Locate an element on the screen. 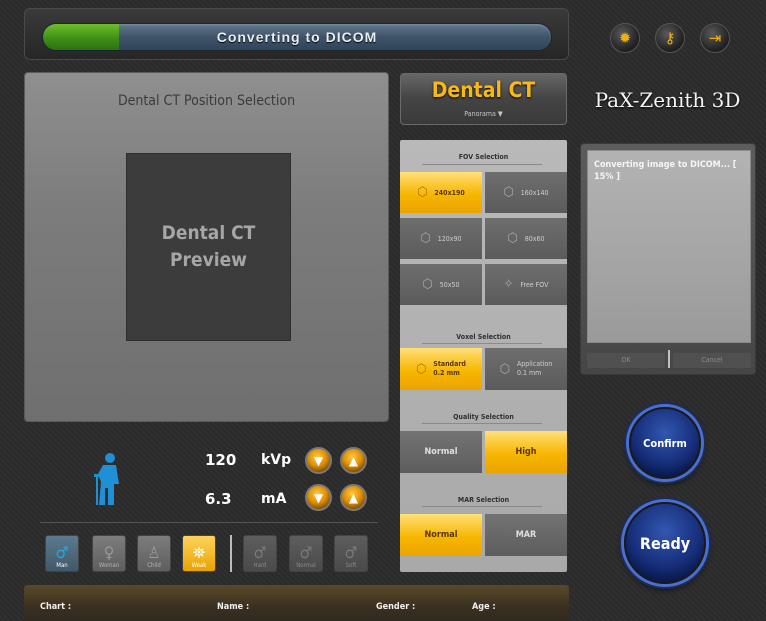  weak-icon: ⛯ is located at coordinates (199, 552).